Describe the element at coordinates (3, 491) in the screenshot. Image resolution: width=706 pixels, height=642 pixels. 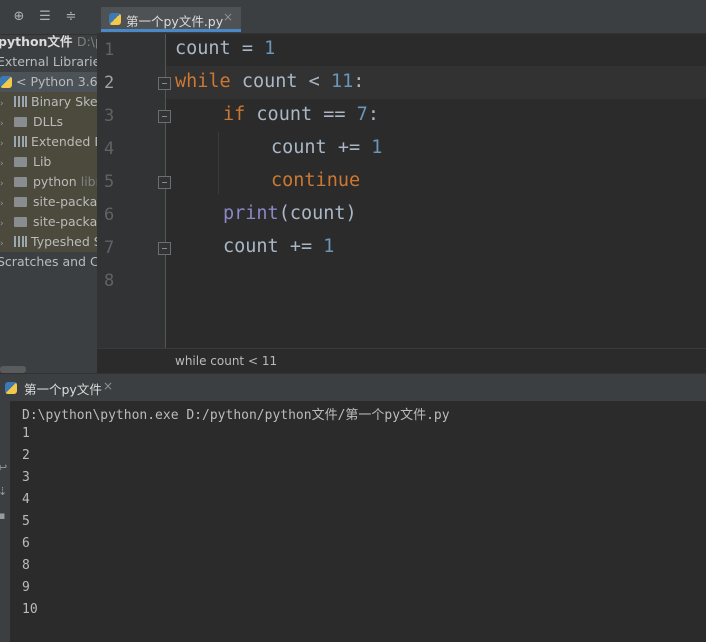
I see `scroll-to-end-icon: ⇣` at that location.